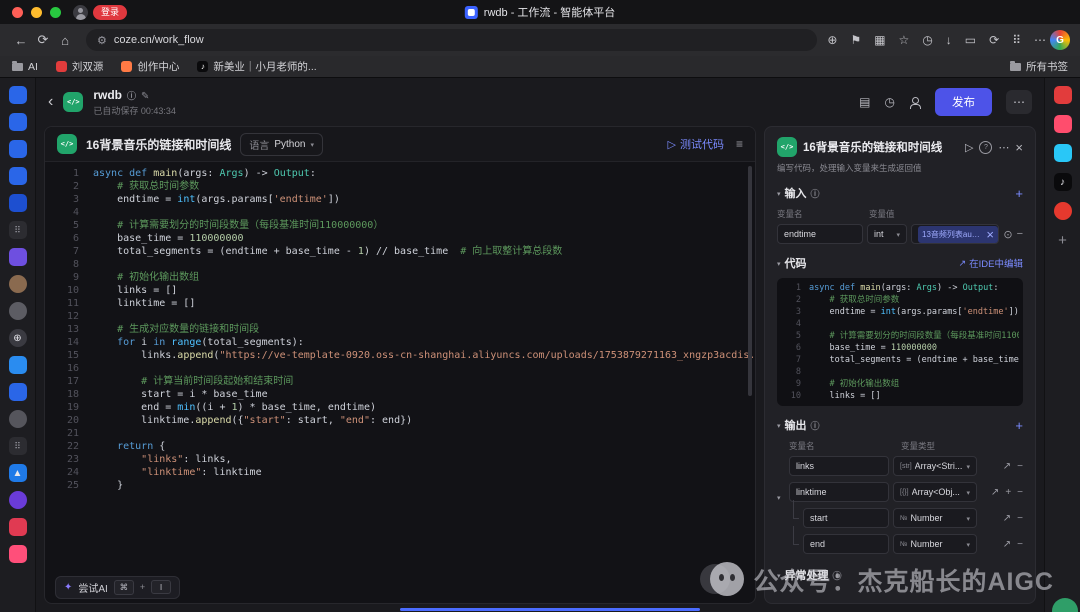 This screenshot has height=612, width=1080. I want to click on bookmark-item: 刘双源, so click(79, 66).